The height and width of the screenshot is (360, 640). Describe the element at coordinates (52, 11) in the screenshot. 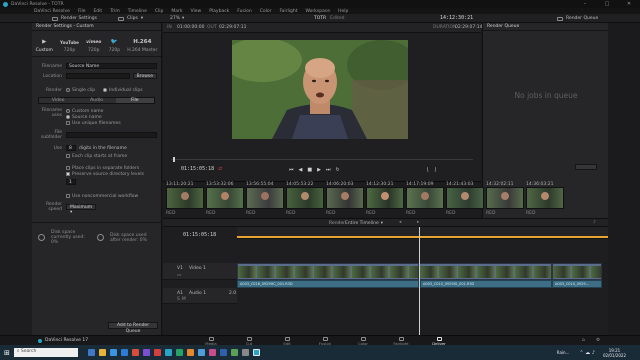

I see `menu-davinci: DaVinci Resolve` at that location.